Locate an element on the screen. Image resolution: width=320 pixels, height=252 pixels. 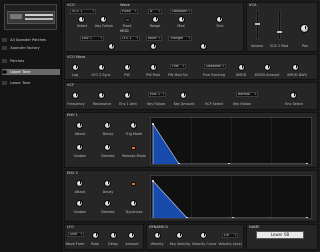
pw-mod-knob is located at coordinates (153, 67).